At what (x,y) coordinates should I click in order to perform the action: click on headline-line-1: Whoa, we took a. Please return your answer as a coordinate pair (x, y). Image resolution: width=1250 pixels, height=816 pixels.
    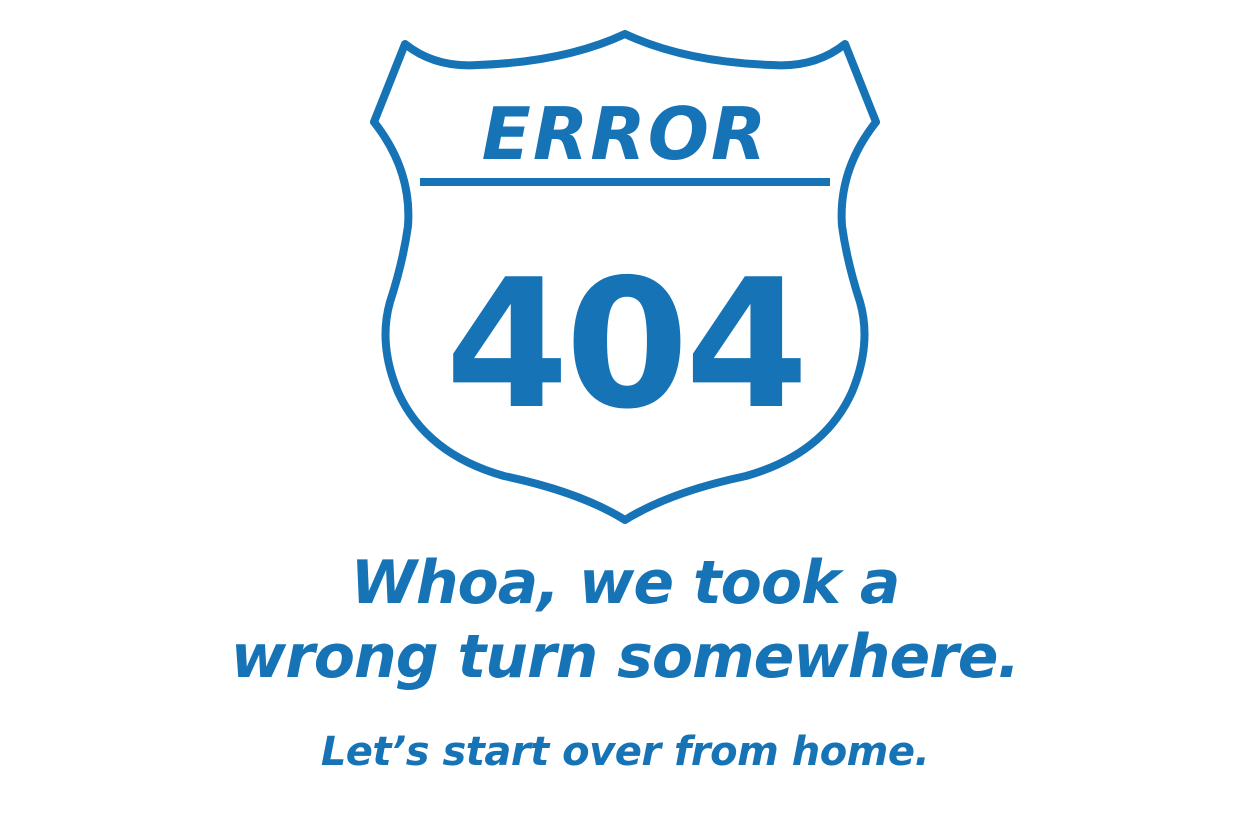
    Looking at the image, I should click on (625, 583).